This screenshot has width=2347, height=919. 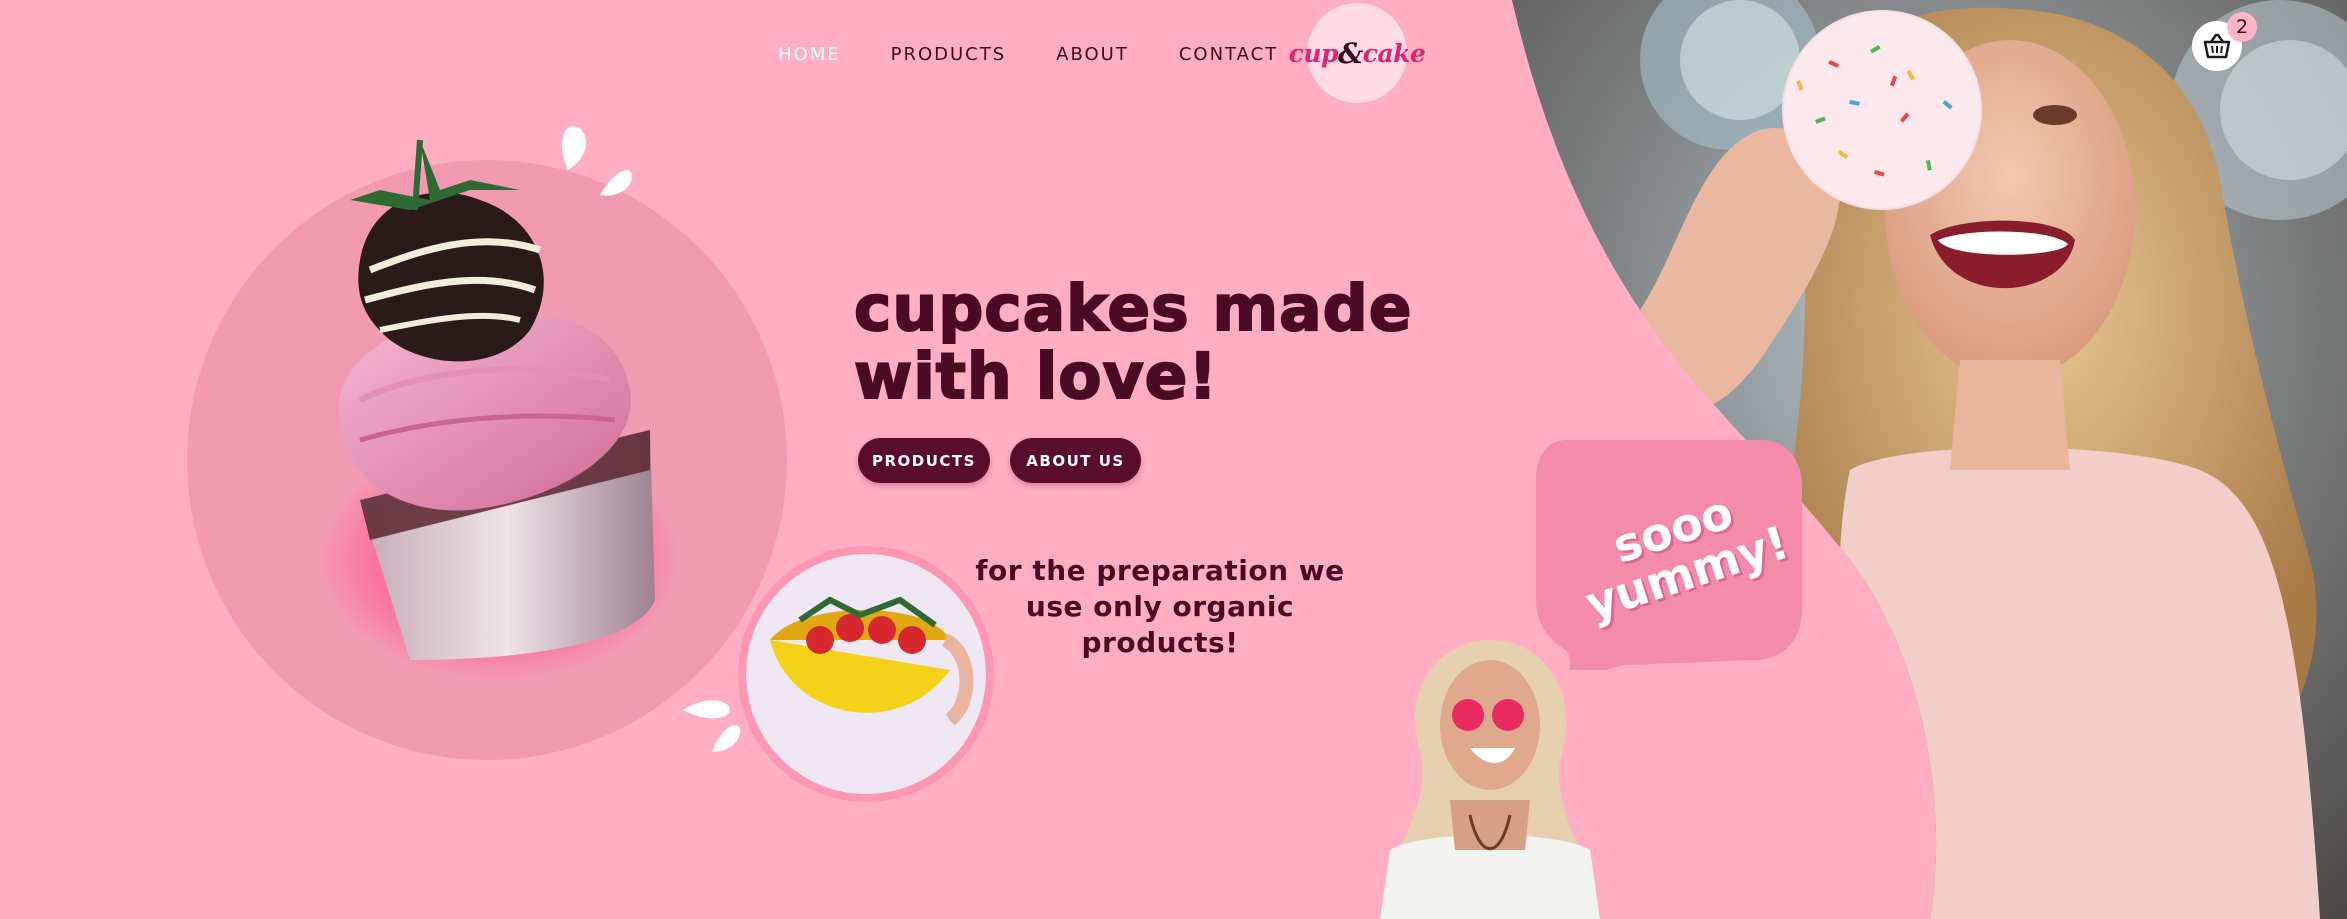 I want to click on headline-line1: cupcakes made, so click(x=1133, y=308).